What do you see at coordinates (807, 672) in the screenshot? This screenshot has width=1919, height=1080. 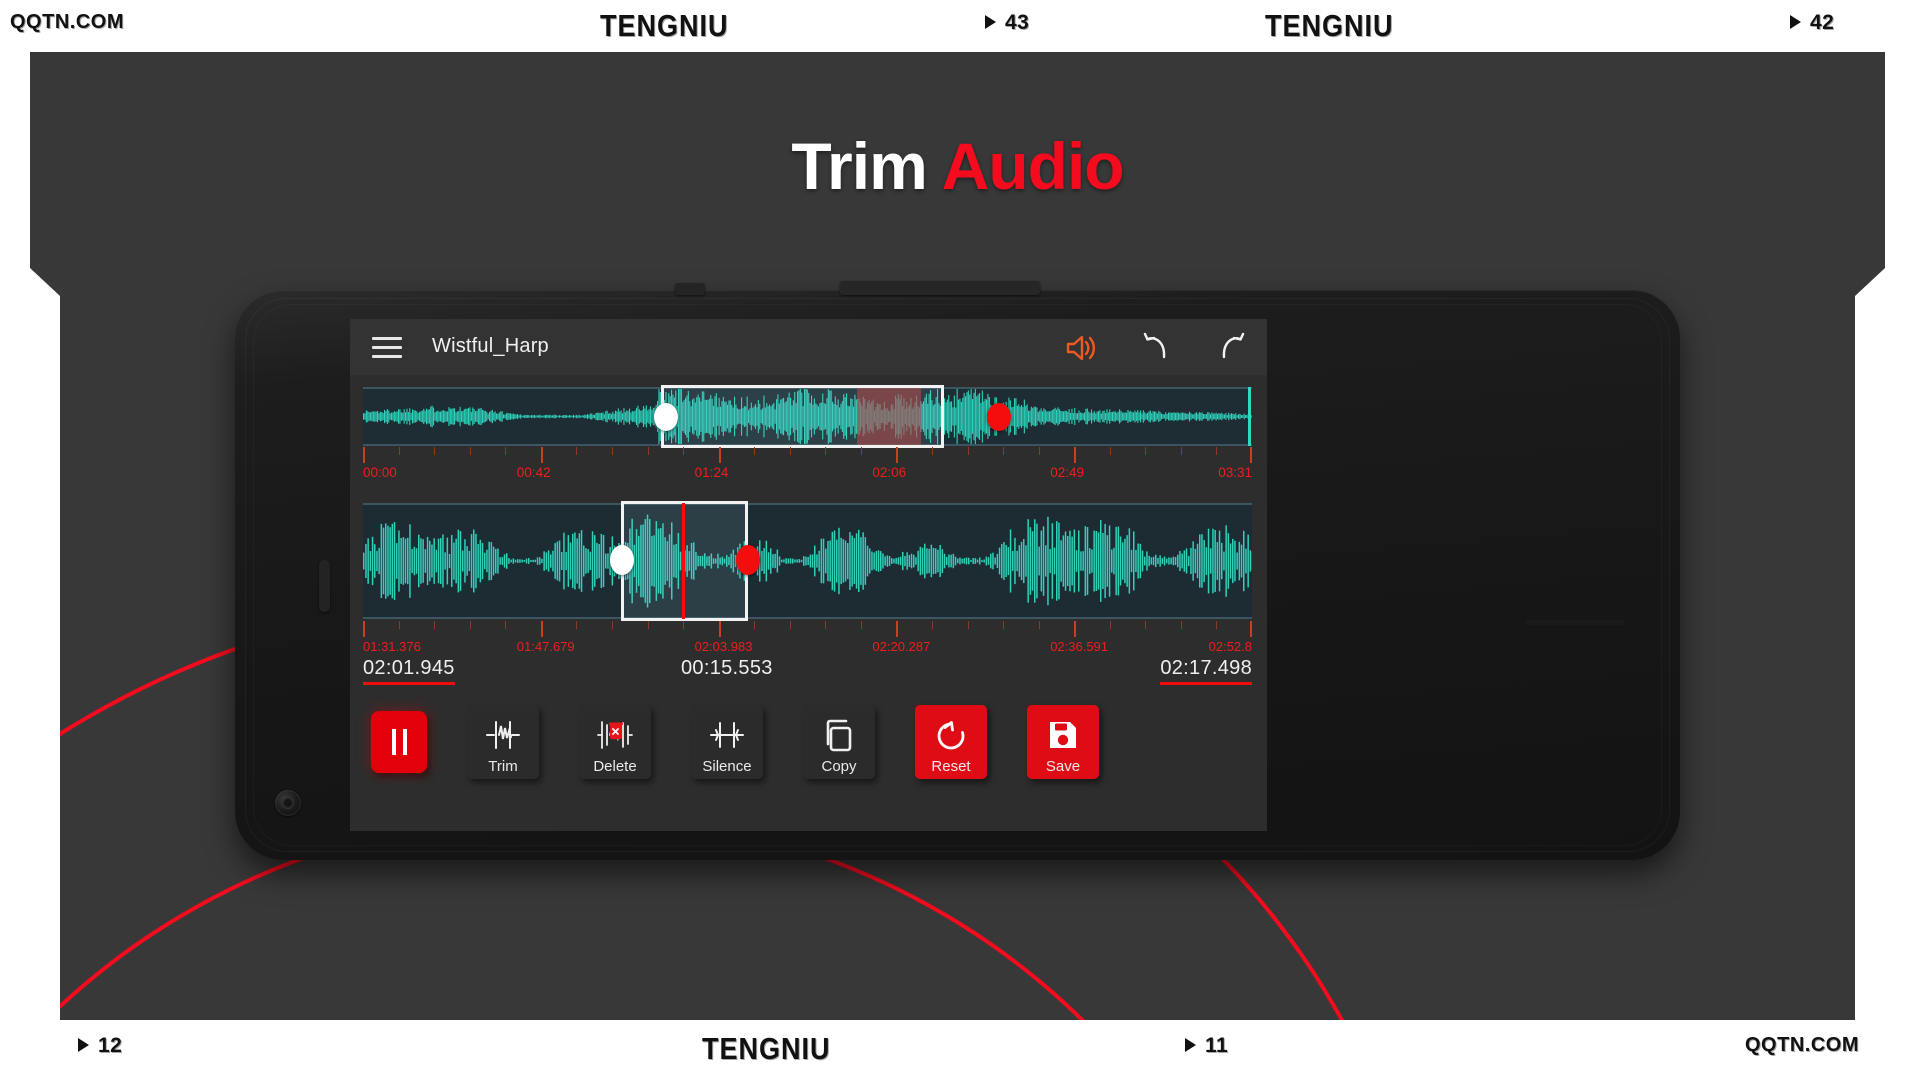 I see `time-readouts: 02:01.945 00:15.553 02:17.498` at bounding box center [807, 672].